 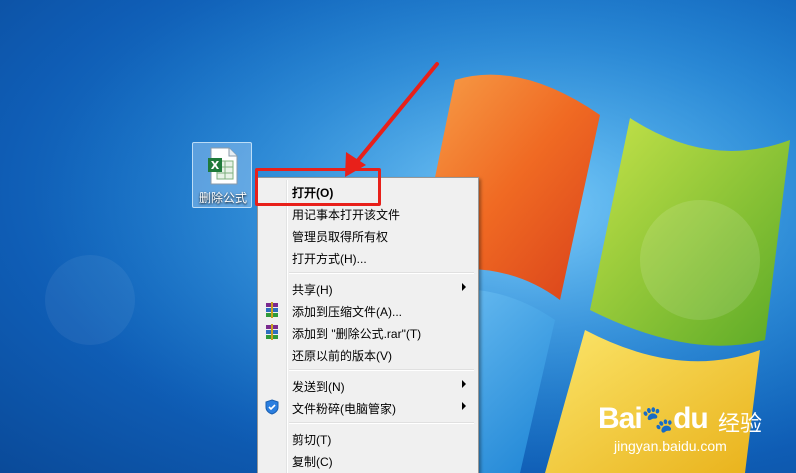 I want to click on menu-item-label: 文件粉碎(电脑管家), so click(x=344, y=409).